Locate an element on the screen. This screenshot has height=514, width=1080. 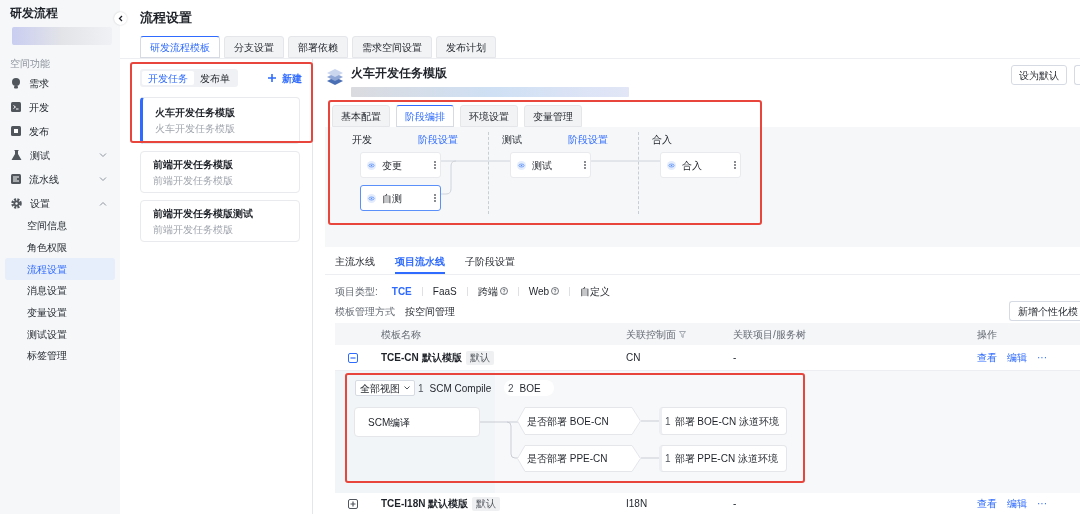
card-title: 前端开发任务模版 is located at coordinates (193, 164).